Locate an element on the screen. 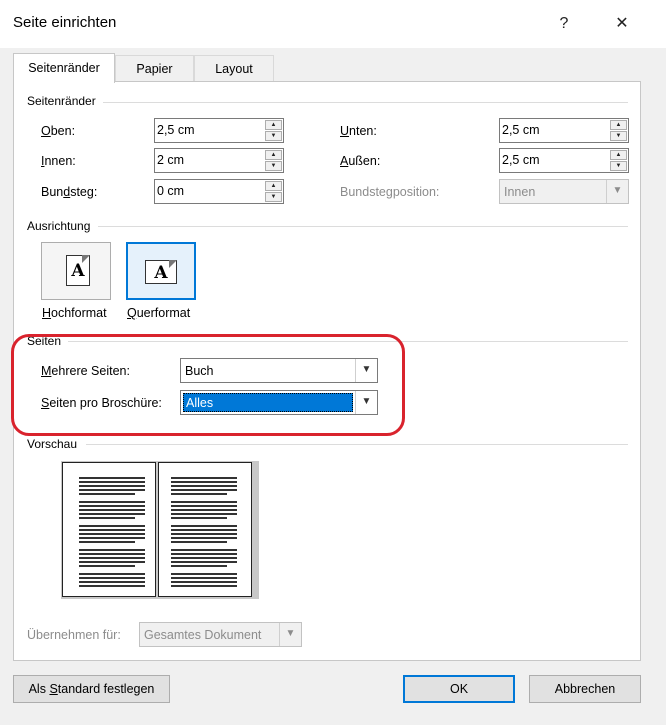  dialog-title: Seite einrichten is located at coordinates (65, 22).